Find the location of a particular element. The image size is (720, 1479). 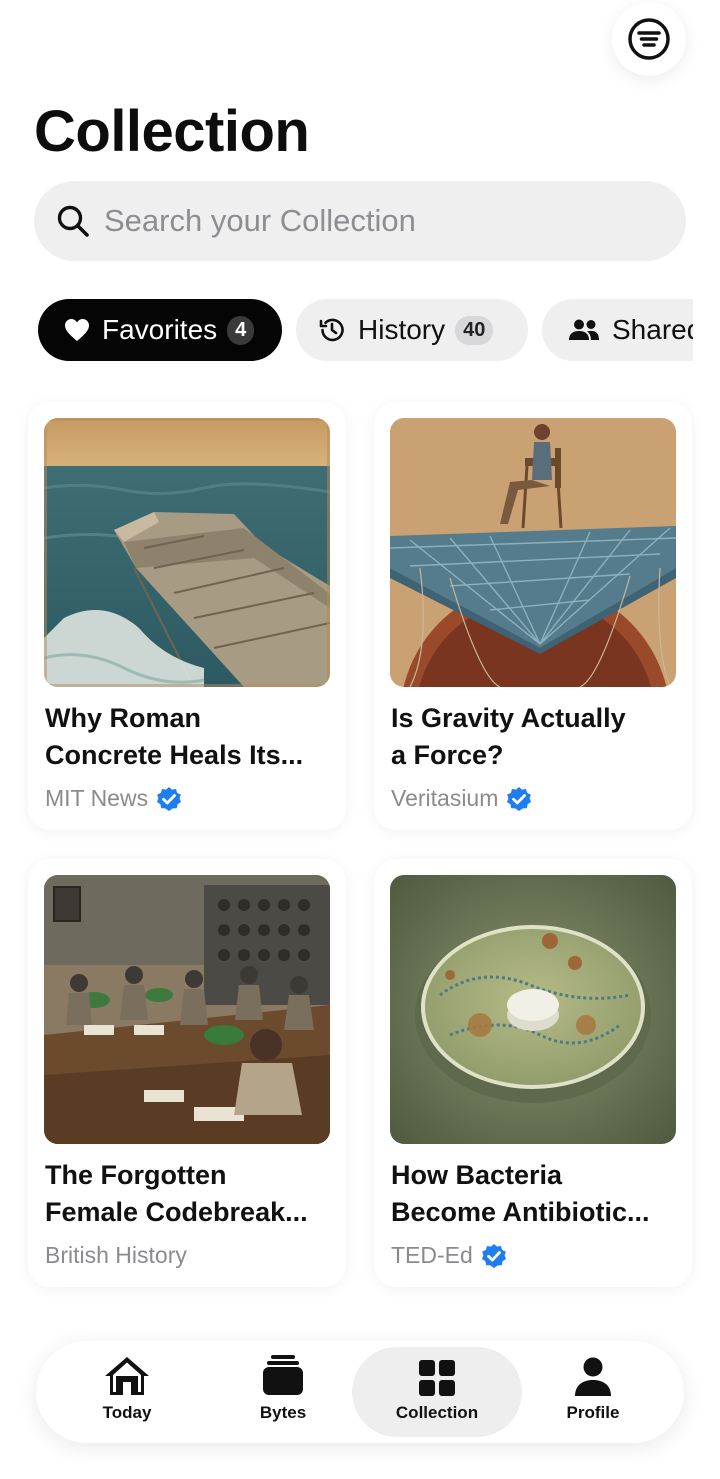

history-icon is located at coordinates (331, 330).